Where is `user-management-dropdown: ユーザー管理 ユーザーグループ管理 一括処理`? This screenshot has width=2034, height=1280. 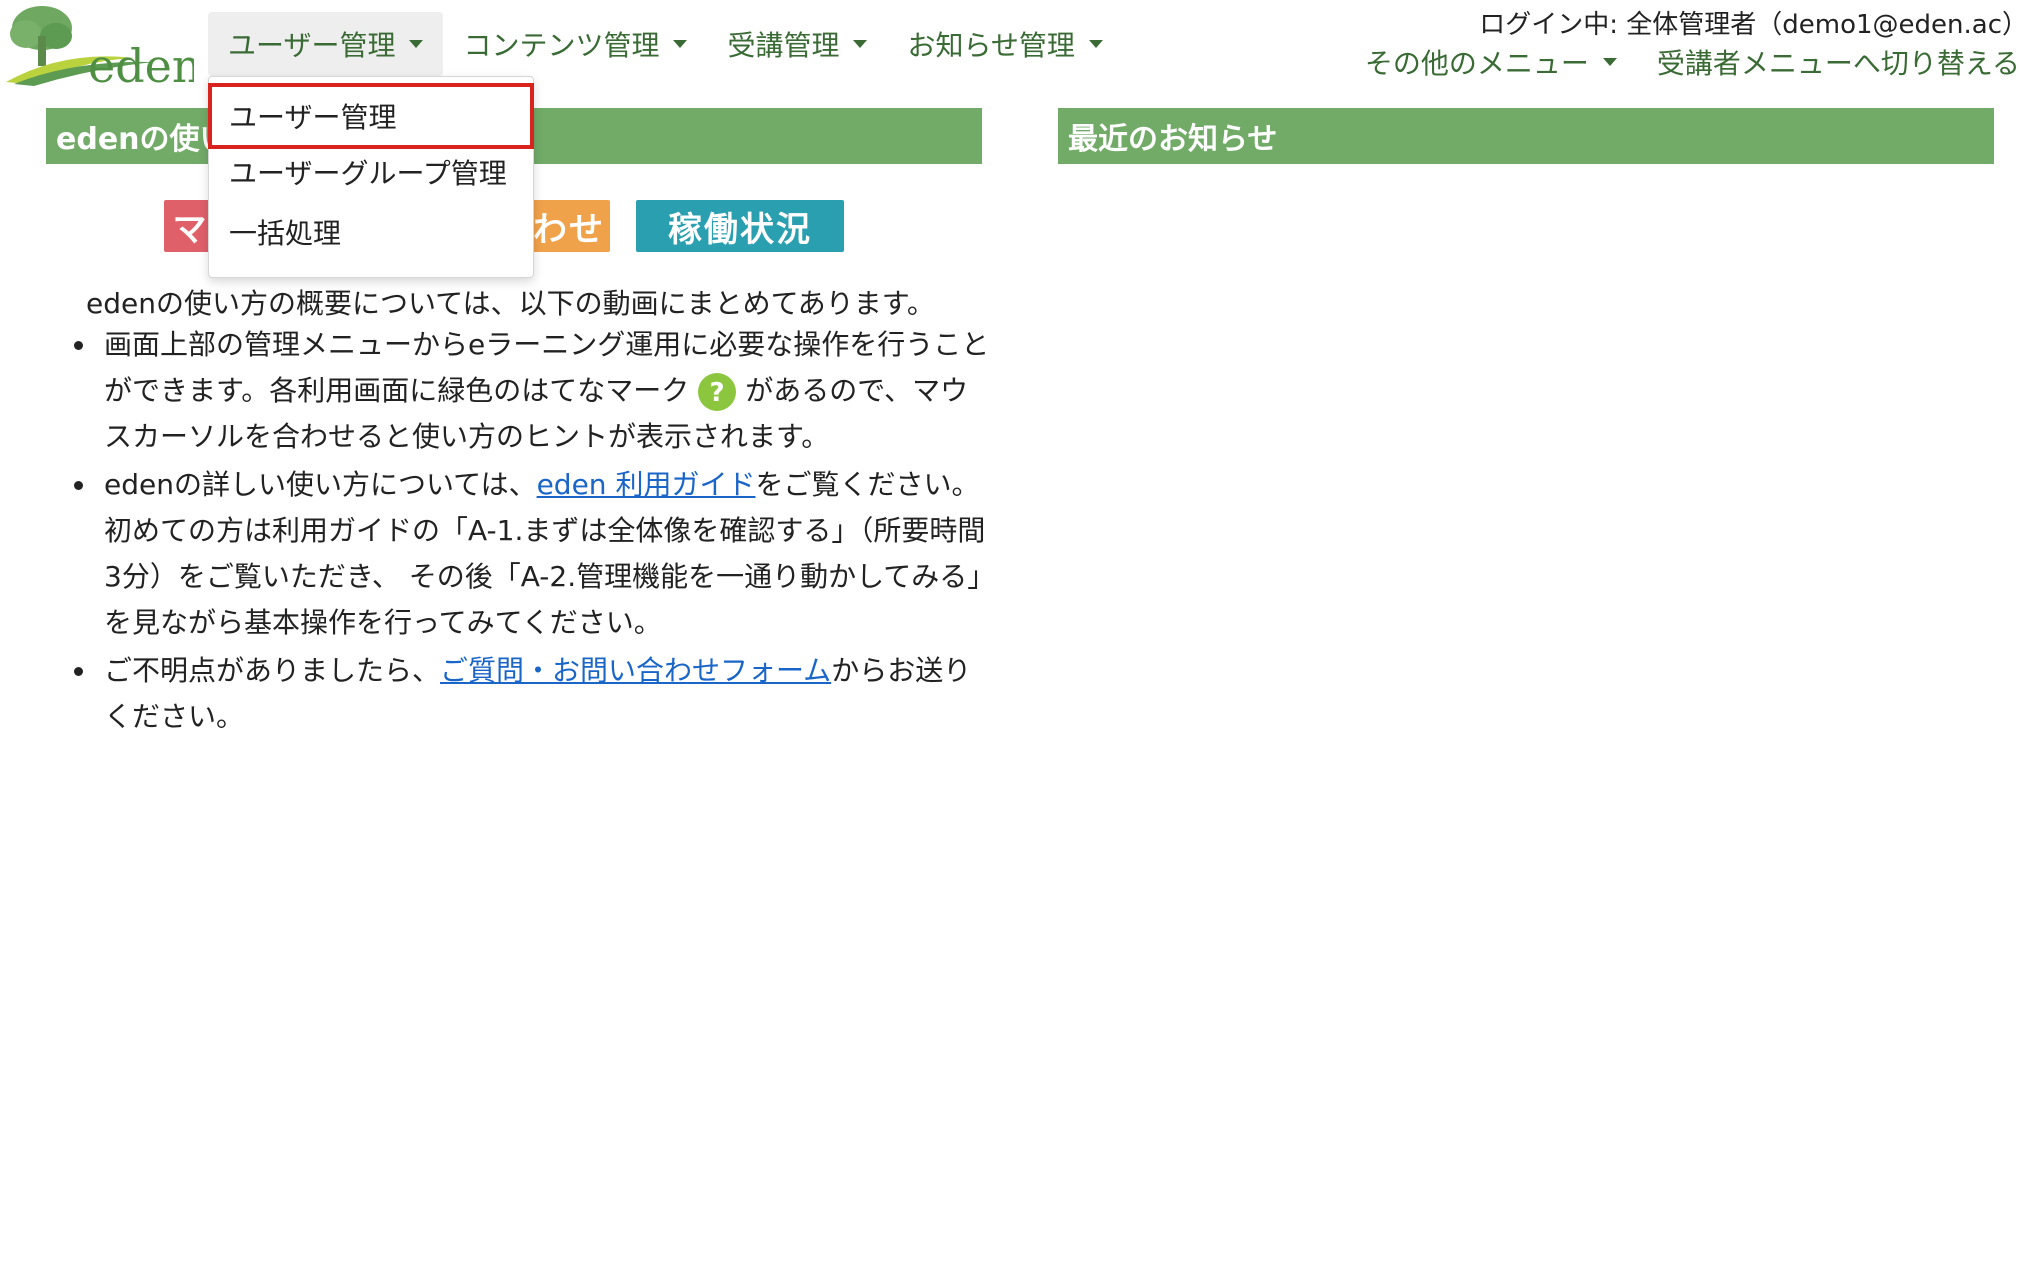
user-management-dropdown: ユーザー管理 ユーザーグループ管理 一括処理 is located at coordinates (371, 177).